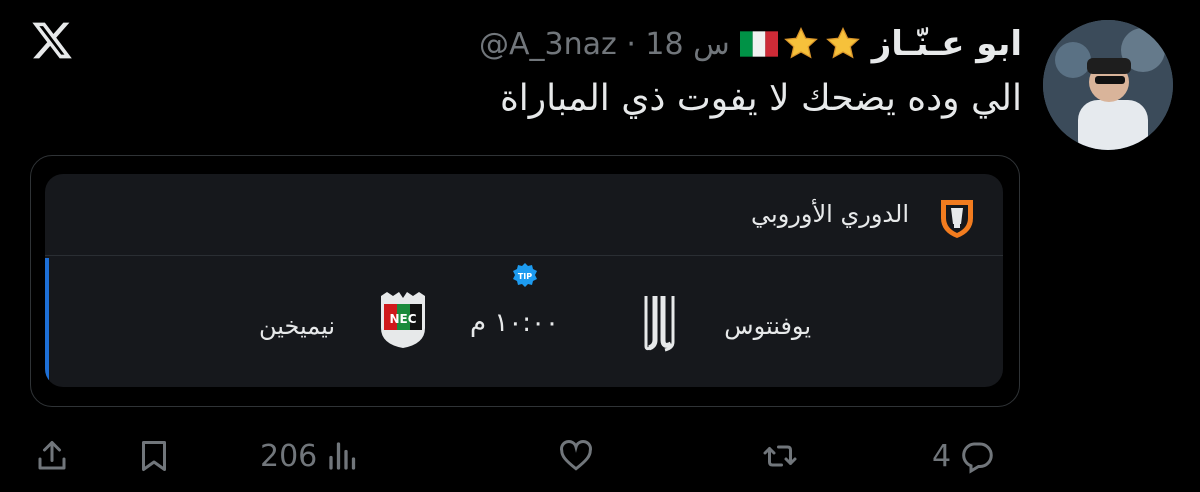 The image size is (1200, 492). Describe the element at coordinates (600, 456) in the screenshot. I see `tweet-actions: 4 206` at that location.